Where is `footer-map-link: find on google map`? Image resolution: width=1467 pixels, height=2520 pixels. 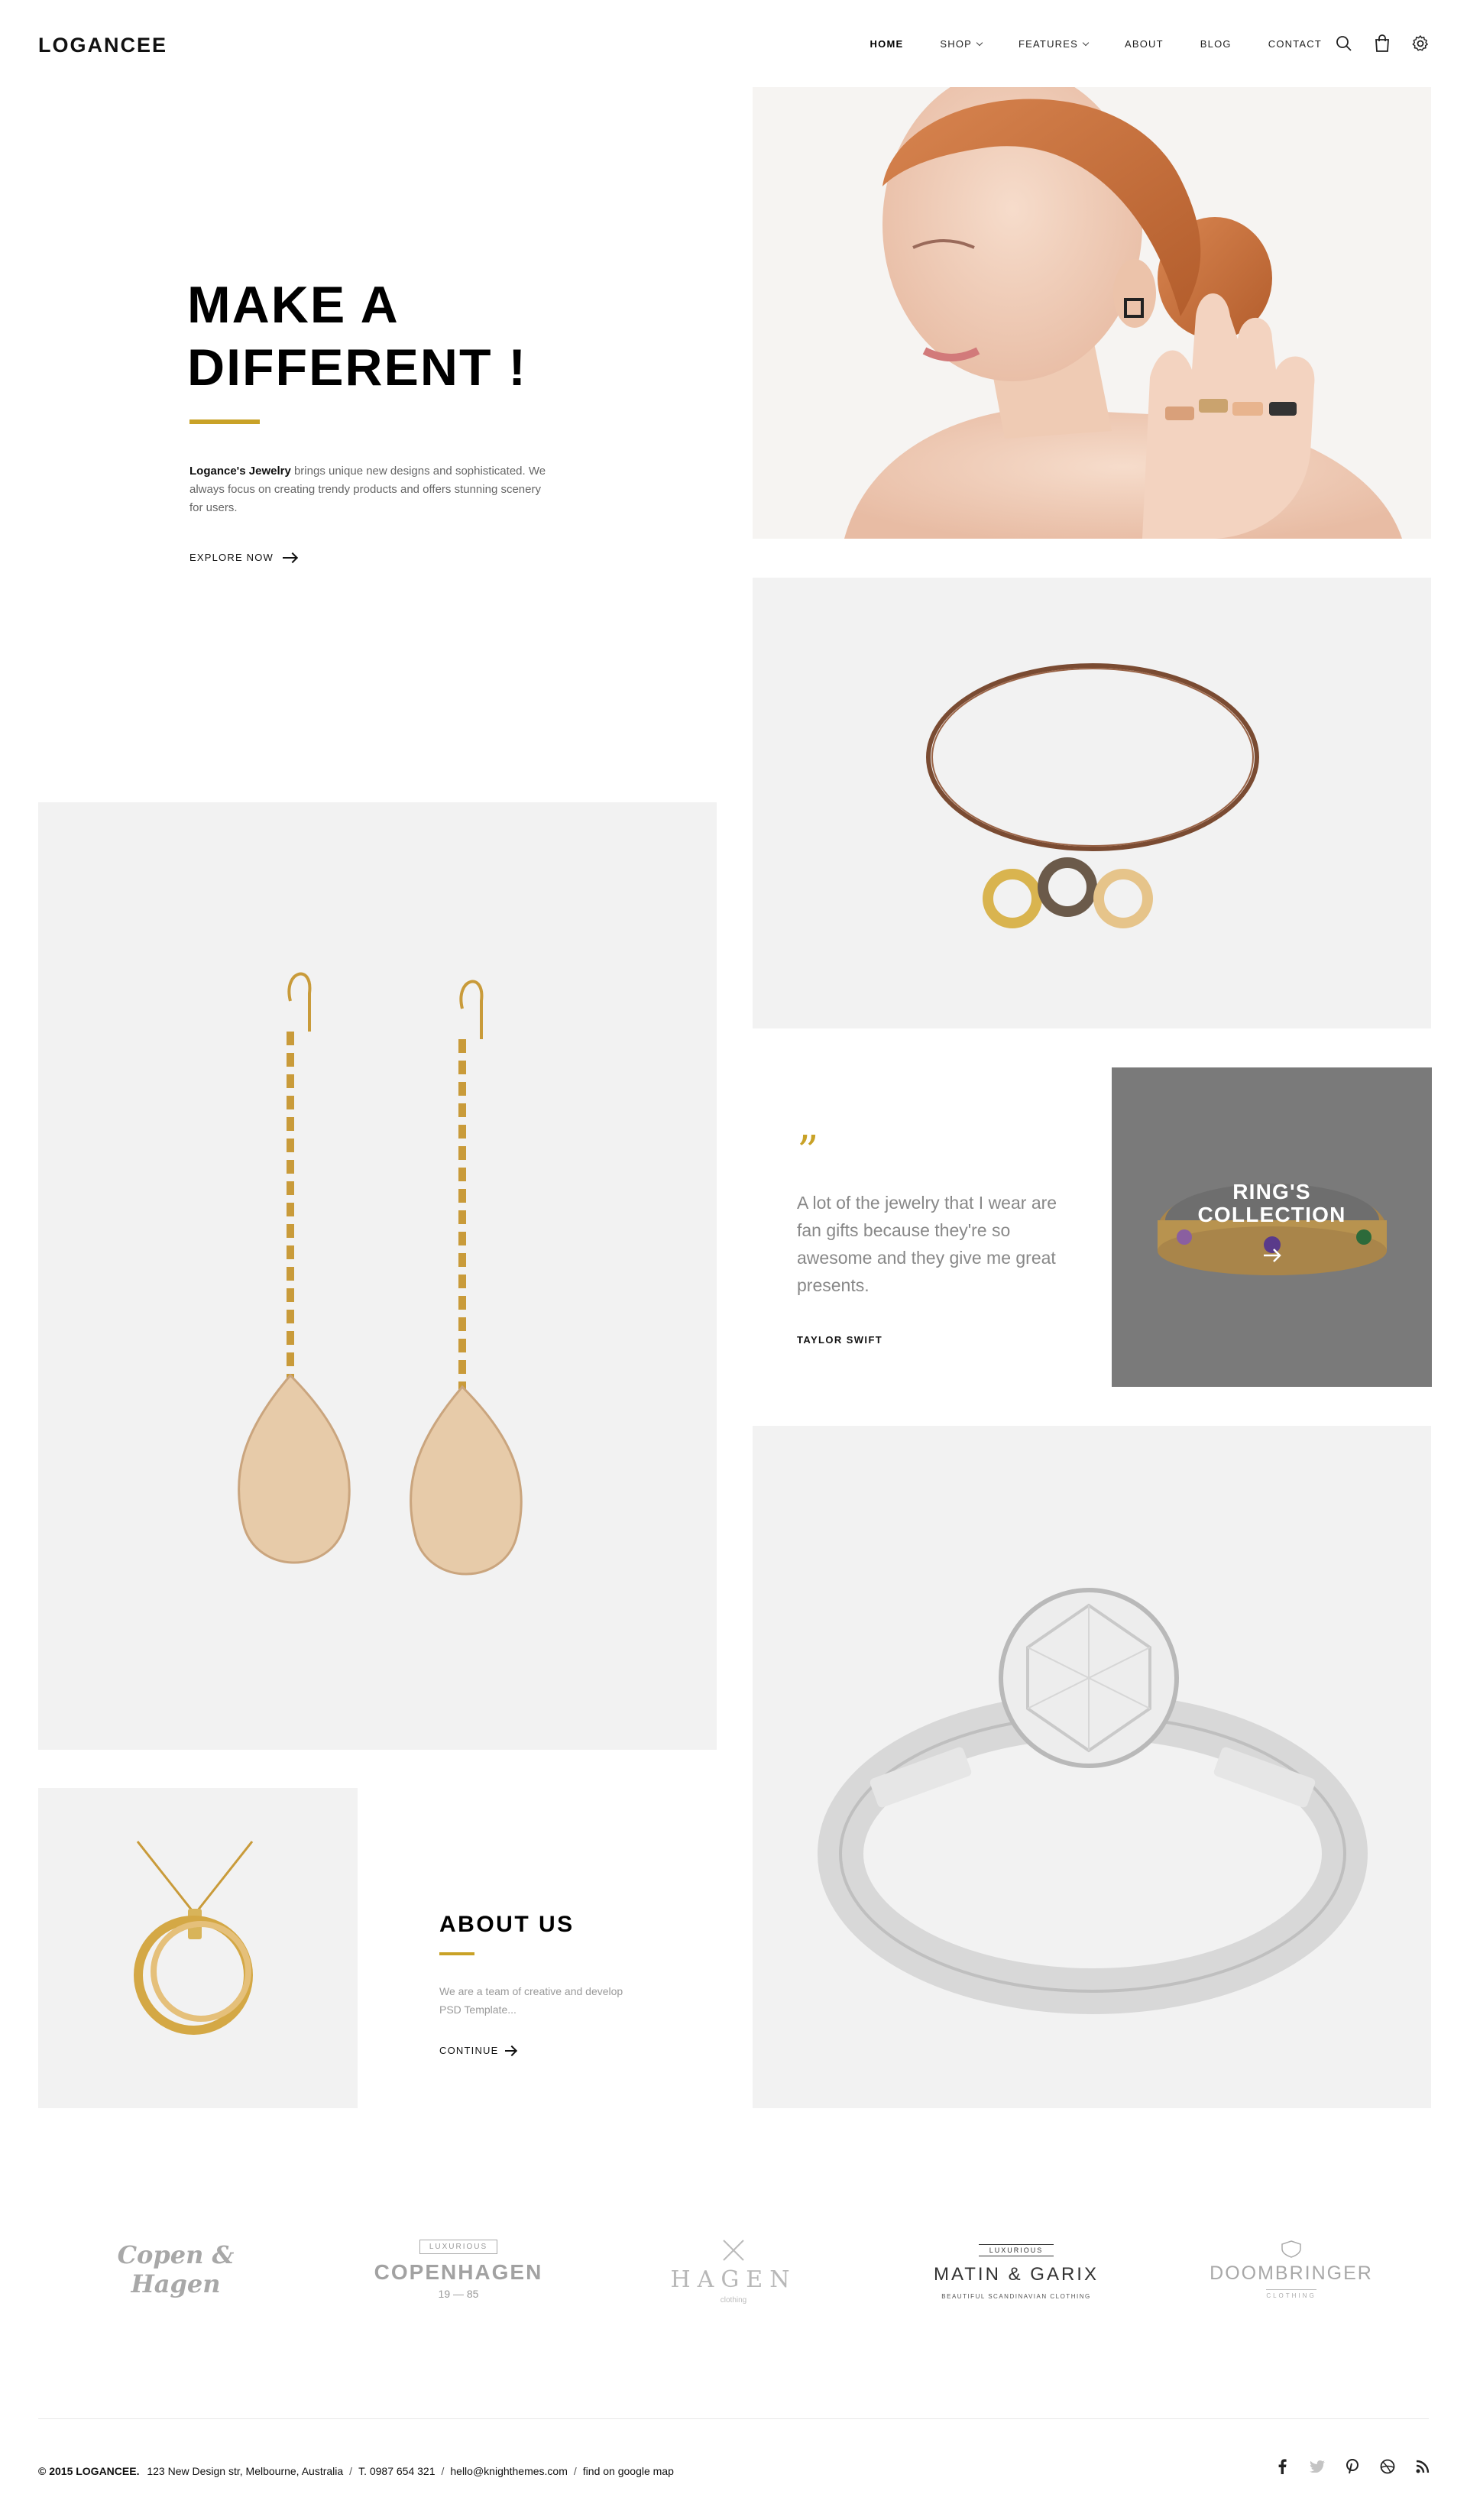
footer-map-link: find on google map is located at coordinates (628, 2471).